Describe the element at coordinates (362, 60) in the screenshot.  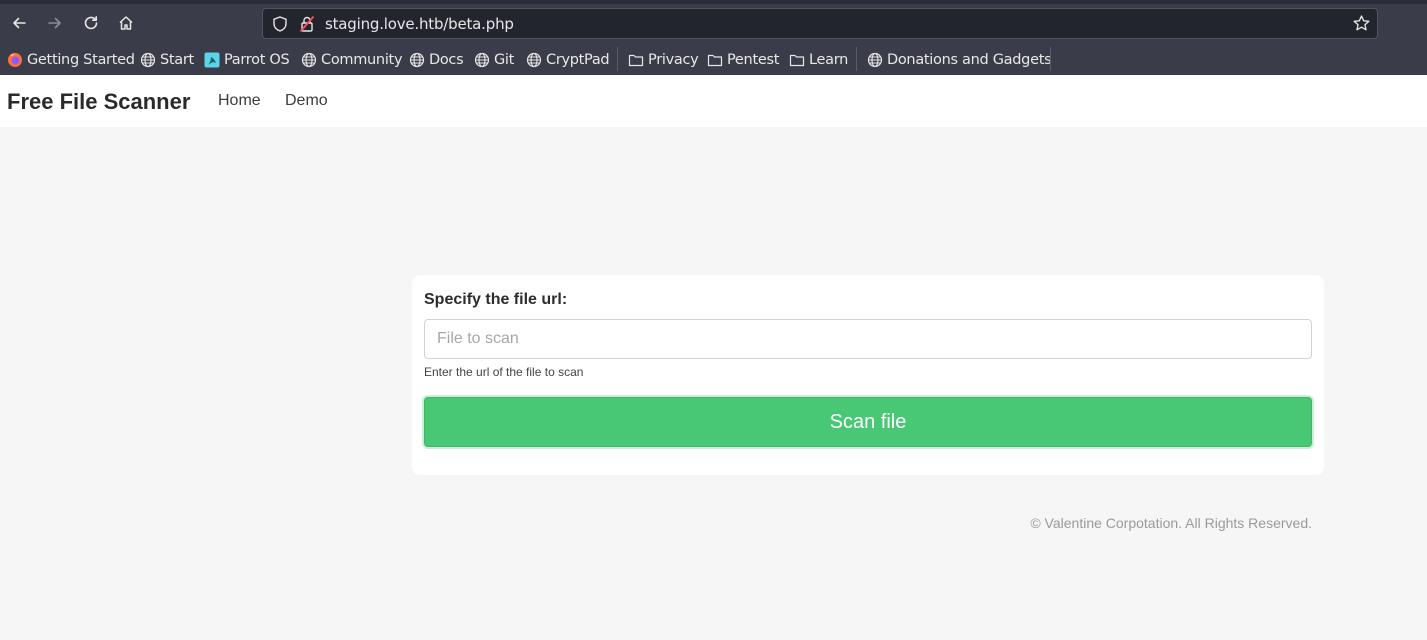
I see `bookmark-label: Community` at that location.